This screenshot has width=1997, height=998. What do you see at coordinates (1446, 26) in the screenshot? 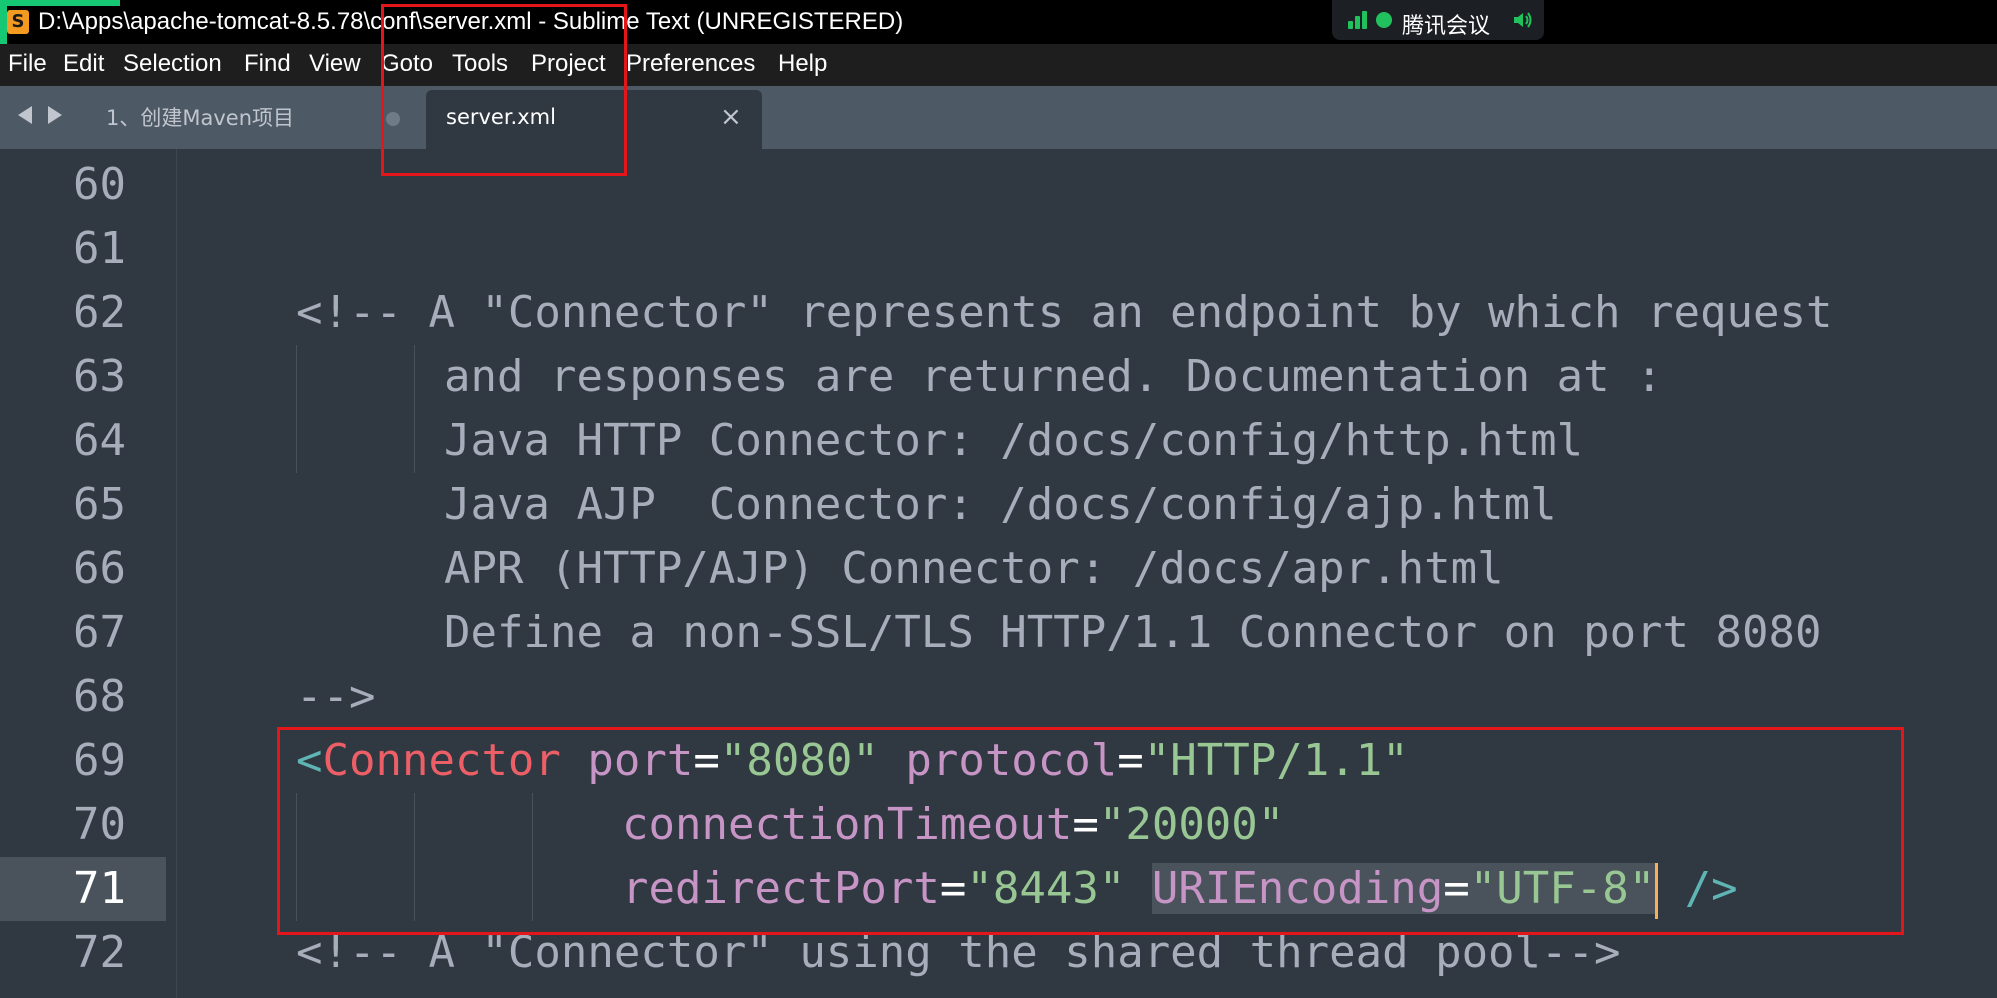
I see `meeting-app-label: 腾讯会议` at bounding box center [1446, 26].